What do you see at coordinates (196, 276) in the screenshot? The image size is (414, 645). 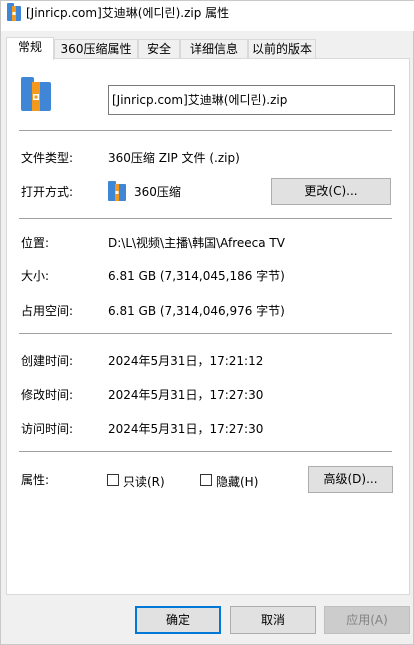 I see `size-value: 6.81 GB (7,314,045,186 字节)` at bounding box center [196, 276].